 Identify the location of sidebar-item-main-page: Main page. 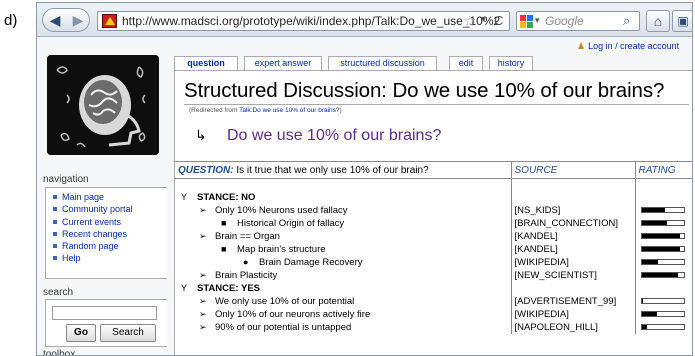
(109, 197).